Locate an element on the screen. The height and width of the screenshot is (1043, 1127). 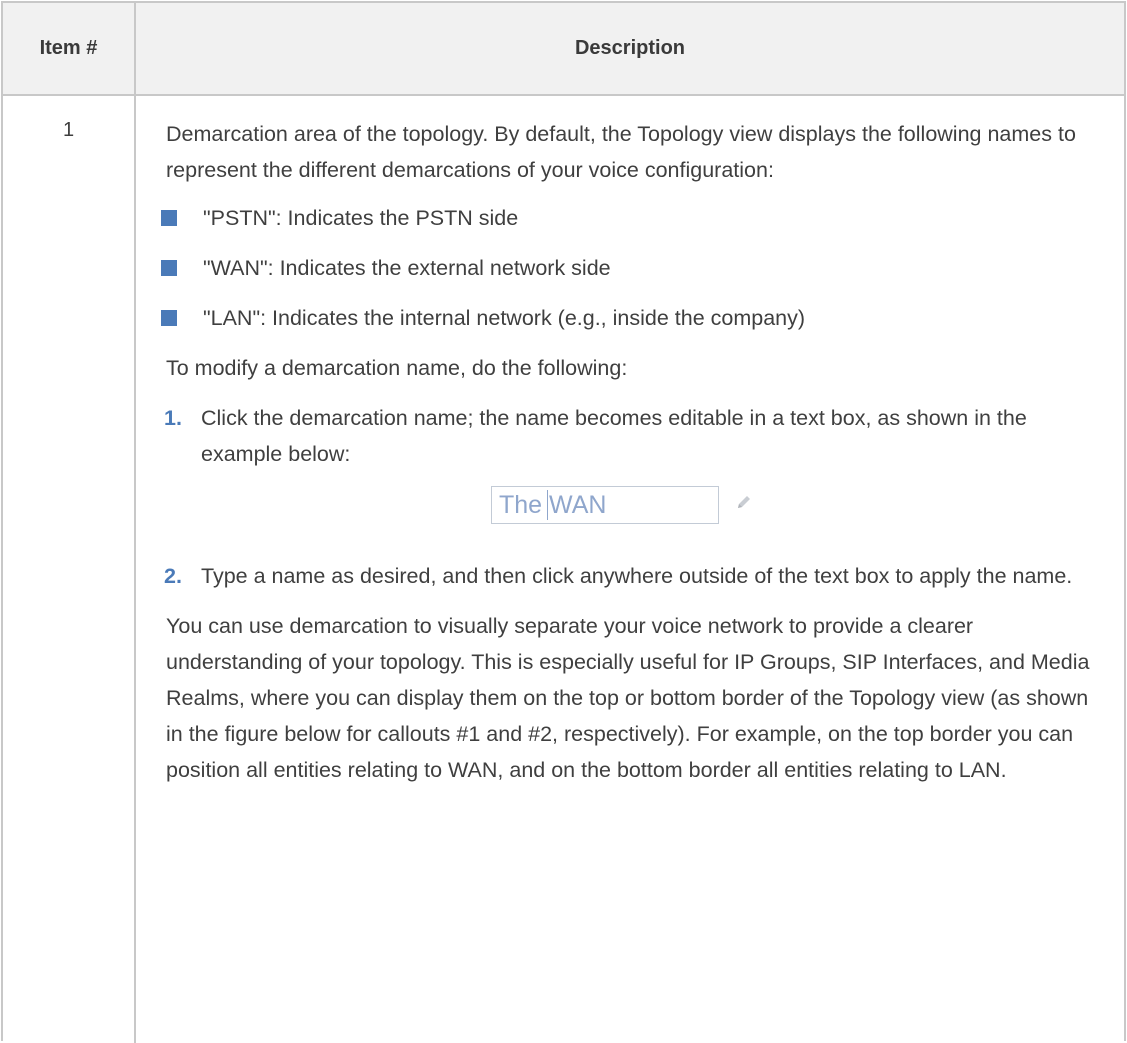
text-caret is located at coordinates (547, 505).